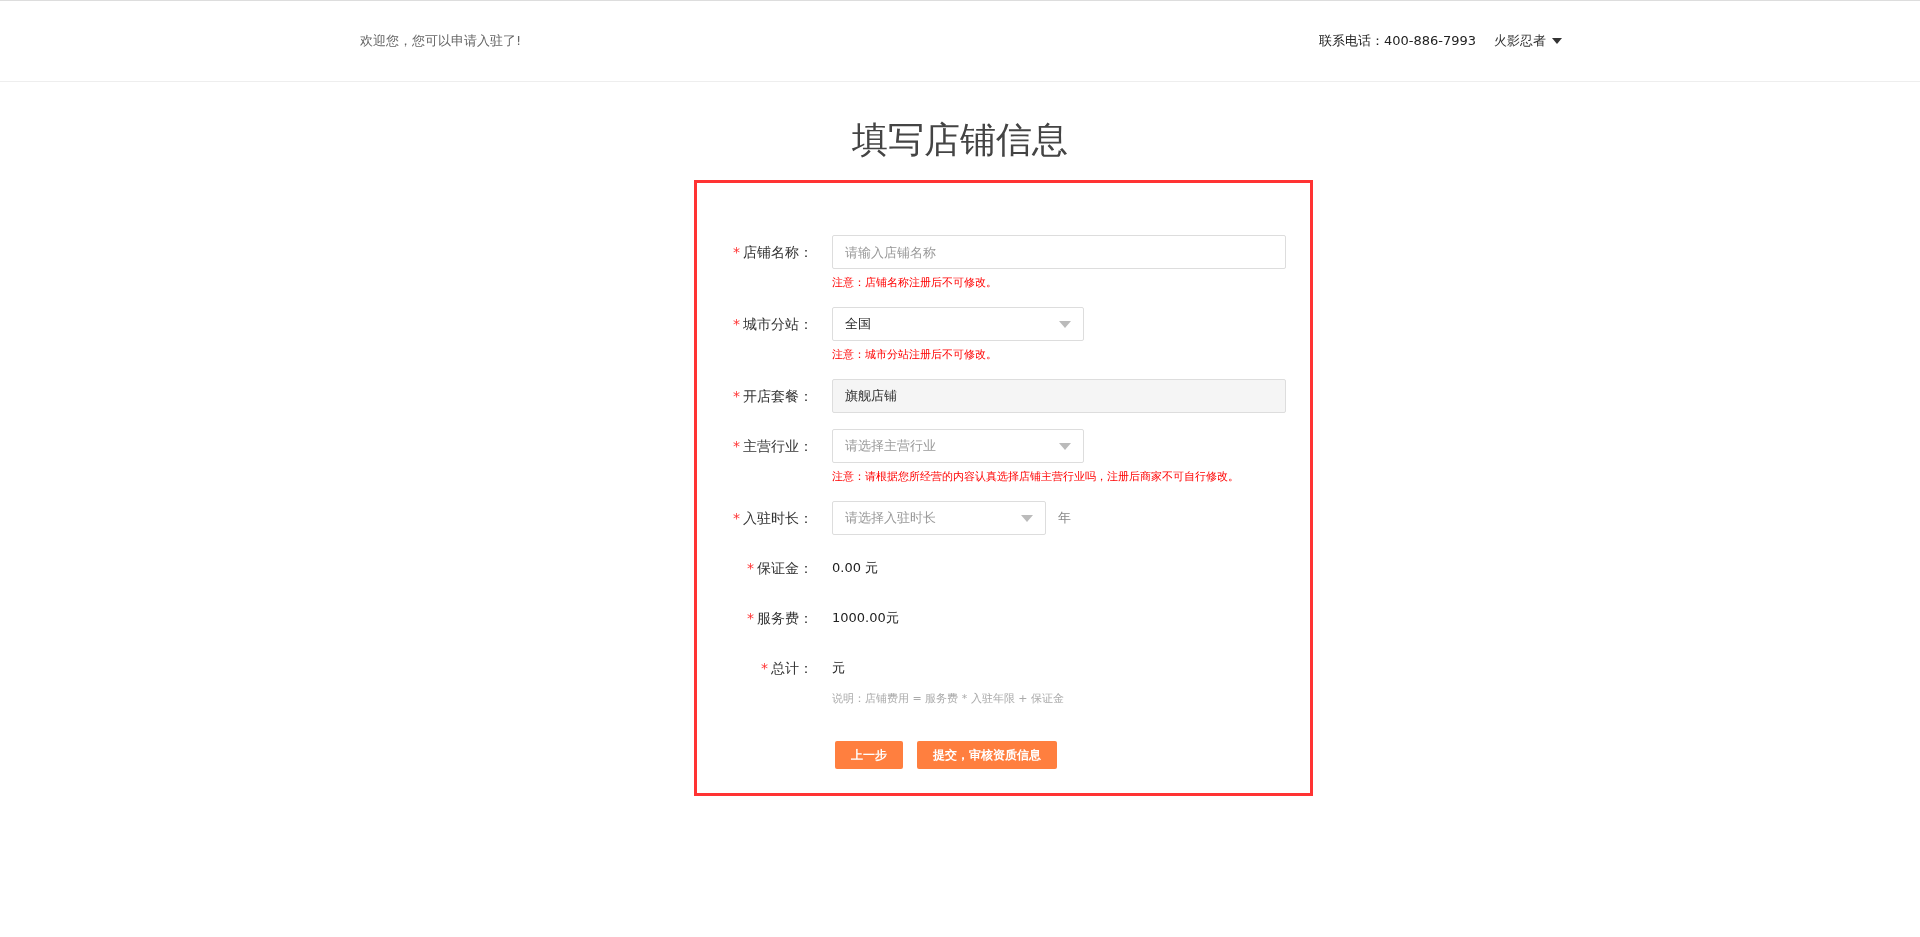 The image size is (1920, 937). Describe the element at coordinates (865, 618) in the screenshot. I see `field-value: 1000.00元` at that location.